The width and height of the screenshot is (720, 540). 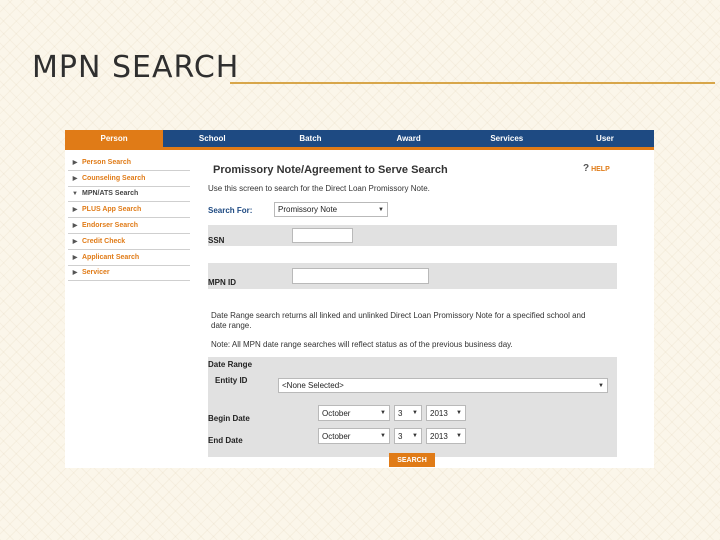 I want to click on nav-underline, so click(x=359, y=148).